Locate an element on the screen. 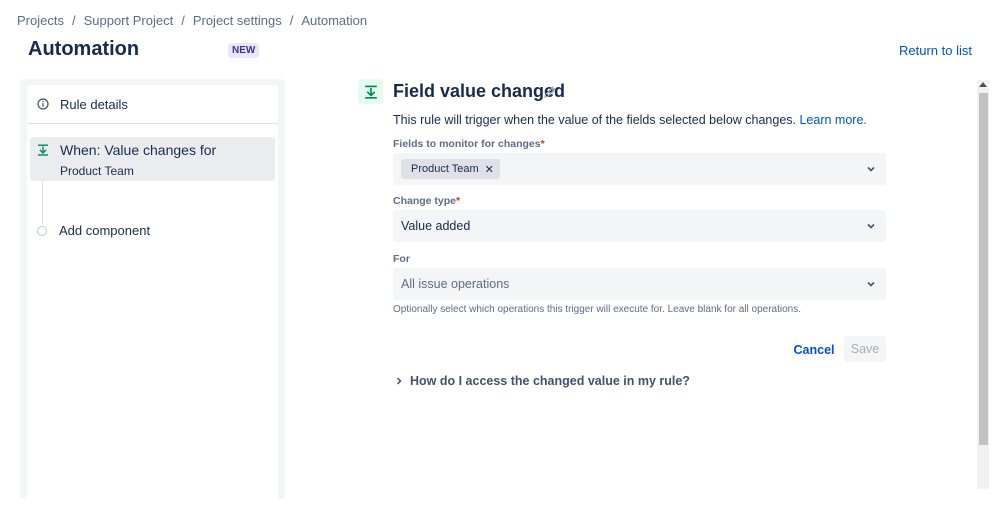 The height and width of the screenshot is (505, 998). learn-more-link: Learn more. is located at coordinates (832, 120).